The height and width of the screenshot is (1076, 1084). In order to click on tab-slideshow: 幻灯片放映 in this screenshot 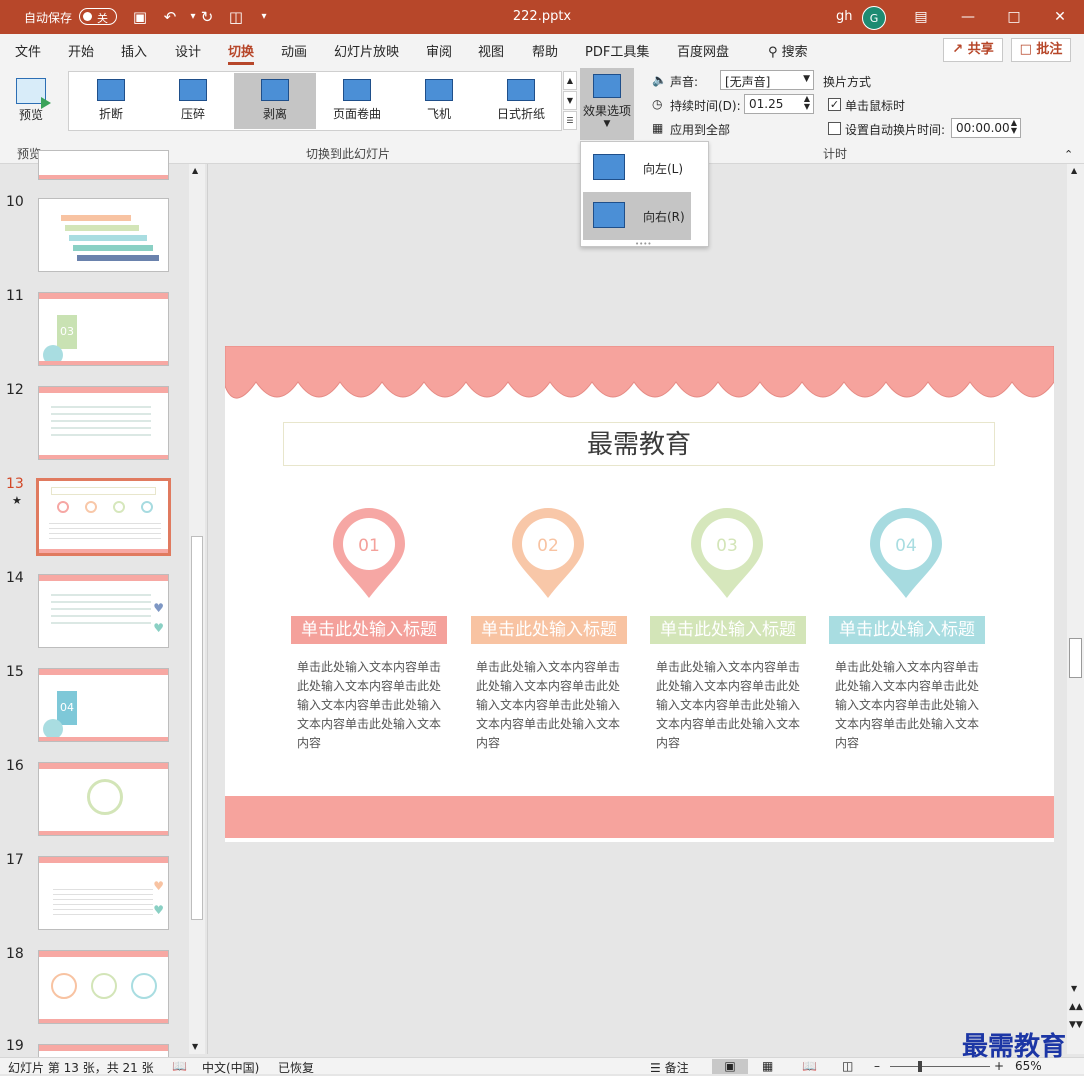, I will do `click(366, 50)`.